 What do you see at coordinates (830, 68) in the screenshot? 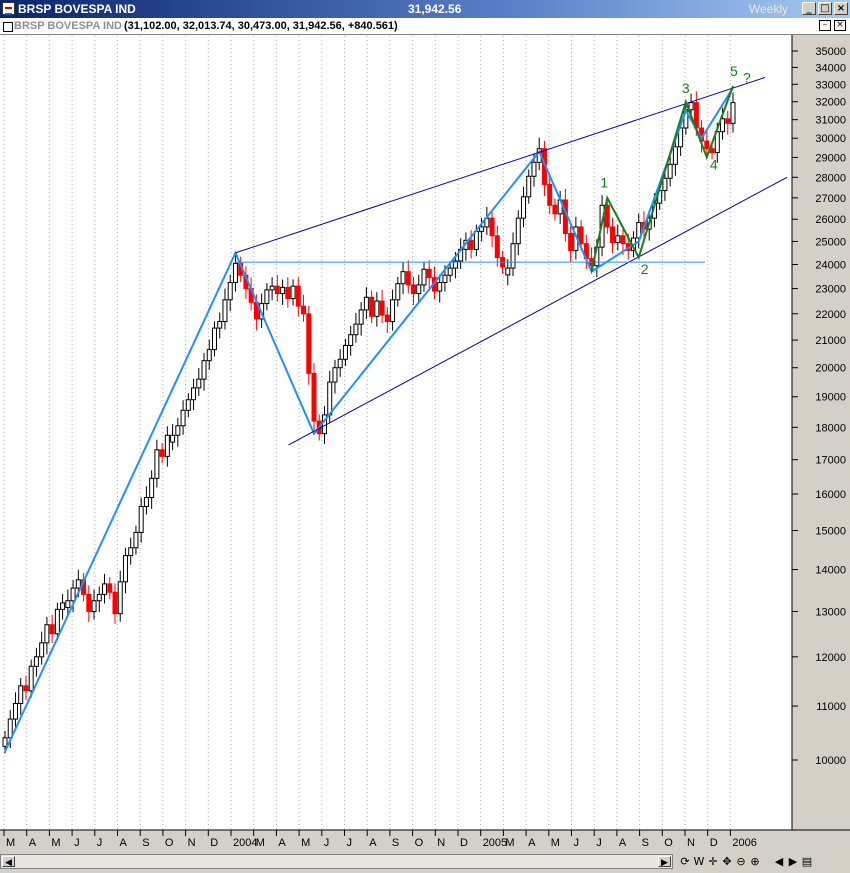
I see `y-tick-label: 34000` at bounding box center [830, 68].